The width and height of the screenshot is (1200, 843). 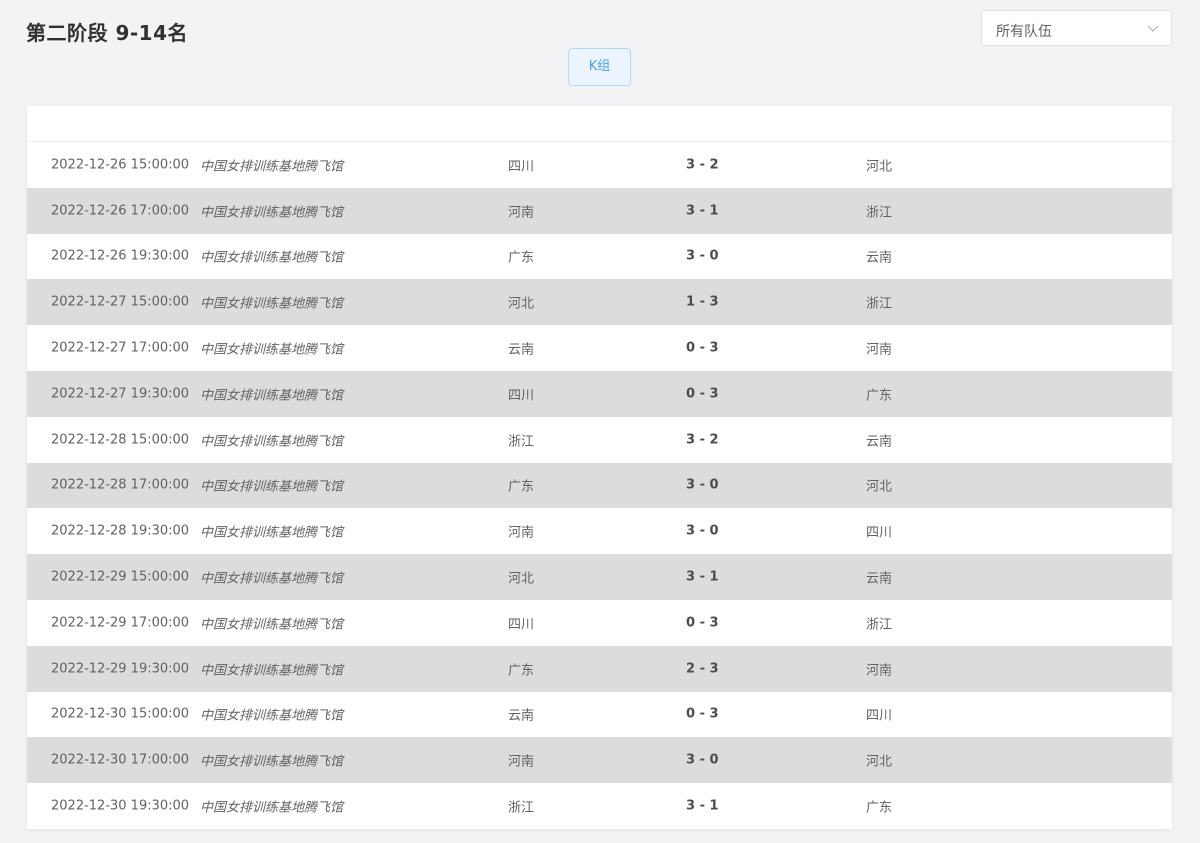 What do you see at coordinates (1024, 32) in the screenshot?
I see `team-filter-value: 所有队伍` at bounding box center [1024, 32].